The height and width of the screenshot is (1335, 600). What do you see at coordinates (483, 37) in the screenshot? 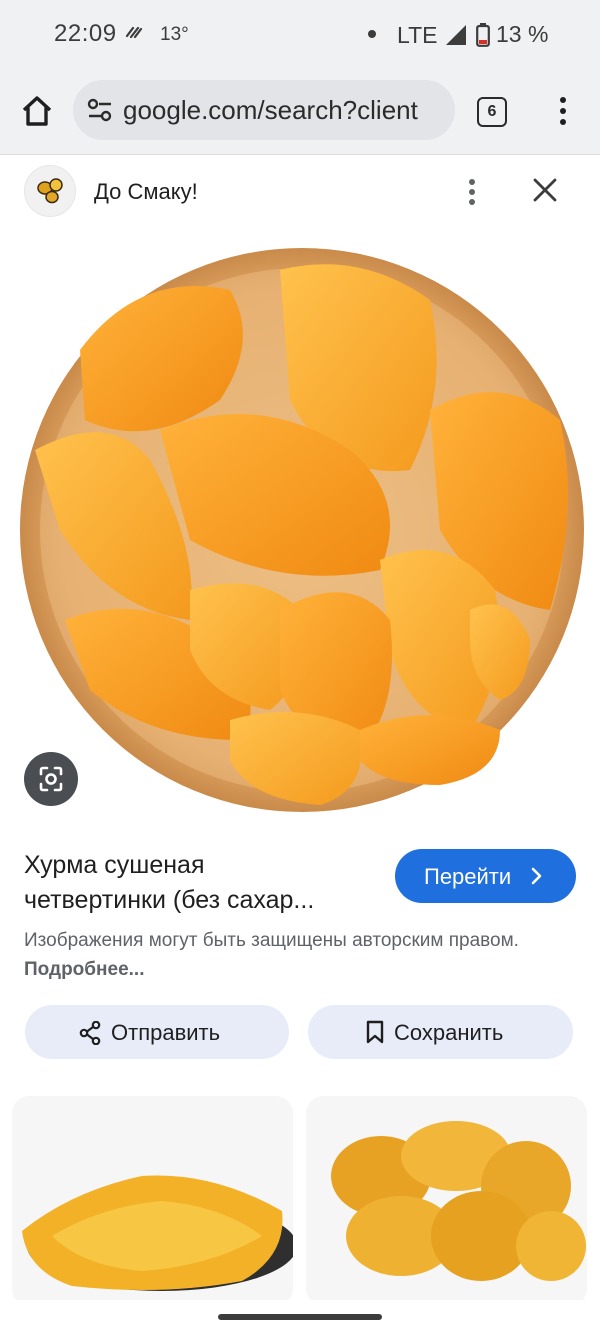
I see `battery-icon` at bounding box center [483, 37].